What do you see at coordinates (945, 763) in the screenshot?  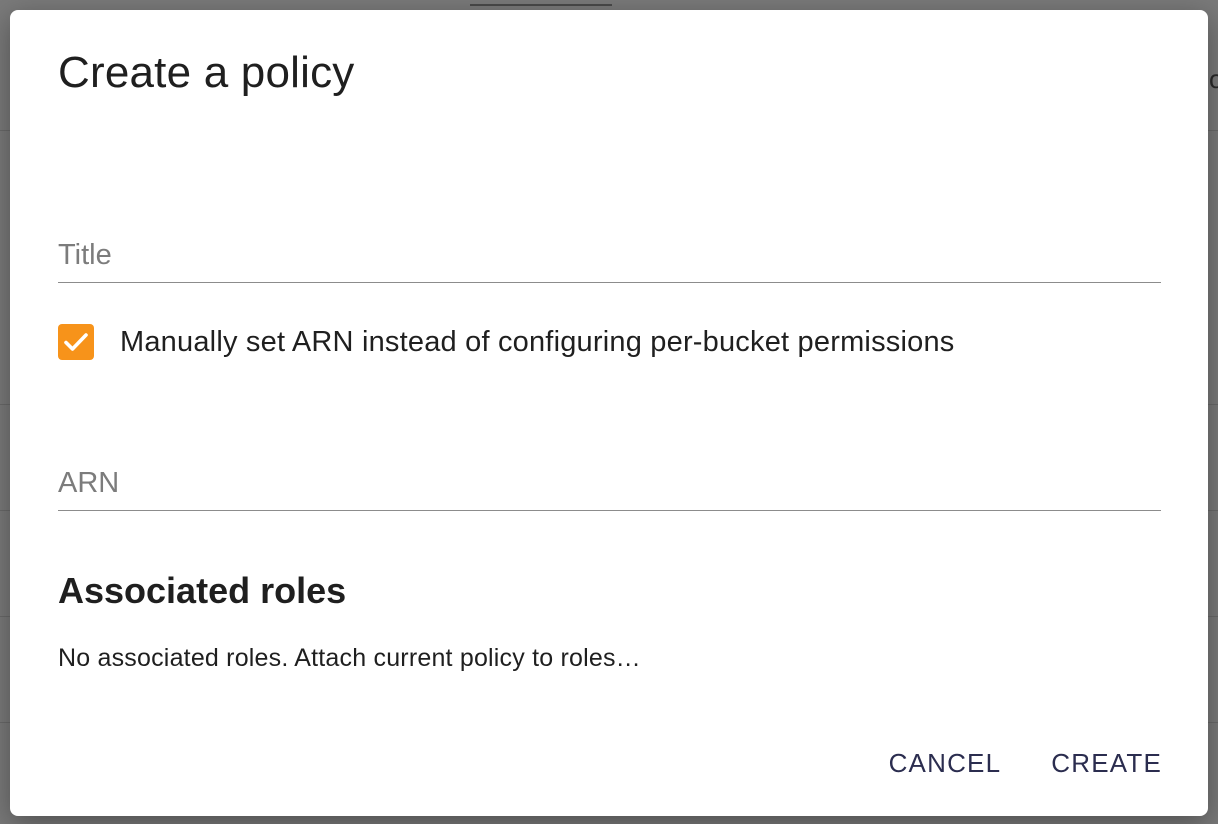 I see `cancel-button: CANCEL` at bounding box center [945, 763].